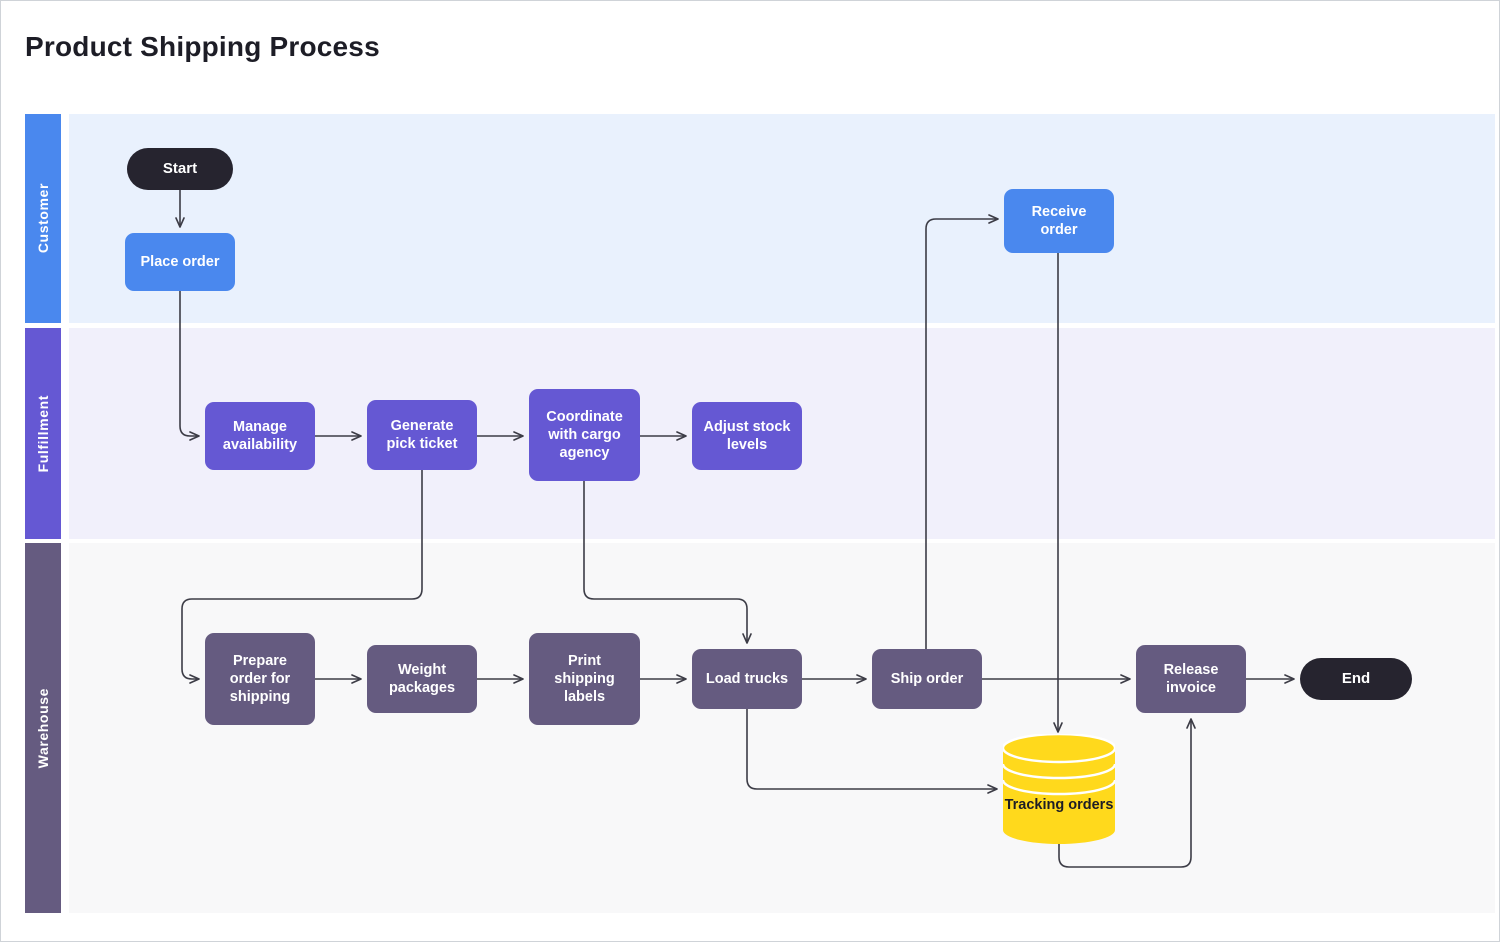  Describe the element at coordinates (1059, 805) in the screenshot. I see `node-tracking-orders-label: Tracking orders` at that location.